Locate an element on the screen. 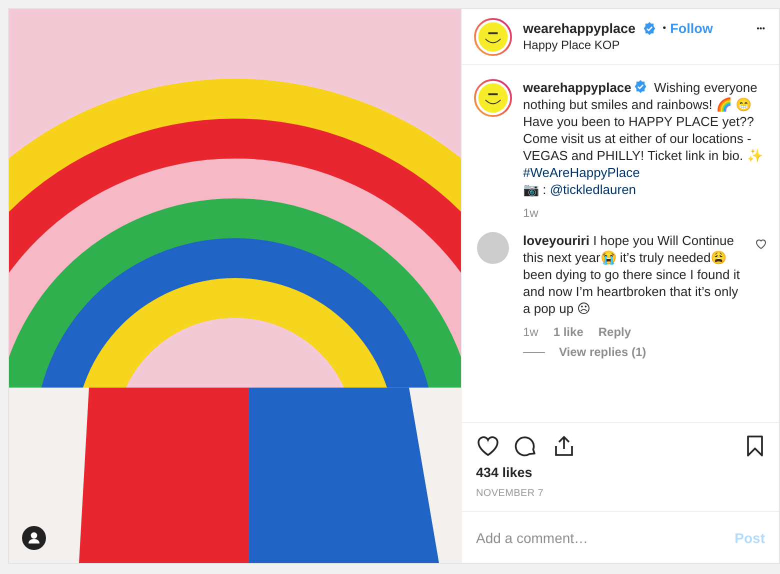 The height and width of the screenshot is (574, 780). likes-count: 434 likes is located at coordinates (621, 472).